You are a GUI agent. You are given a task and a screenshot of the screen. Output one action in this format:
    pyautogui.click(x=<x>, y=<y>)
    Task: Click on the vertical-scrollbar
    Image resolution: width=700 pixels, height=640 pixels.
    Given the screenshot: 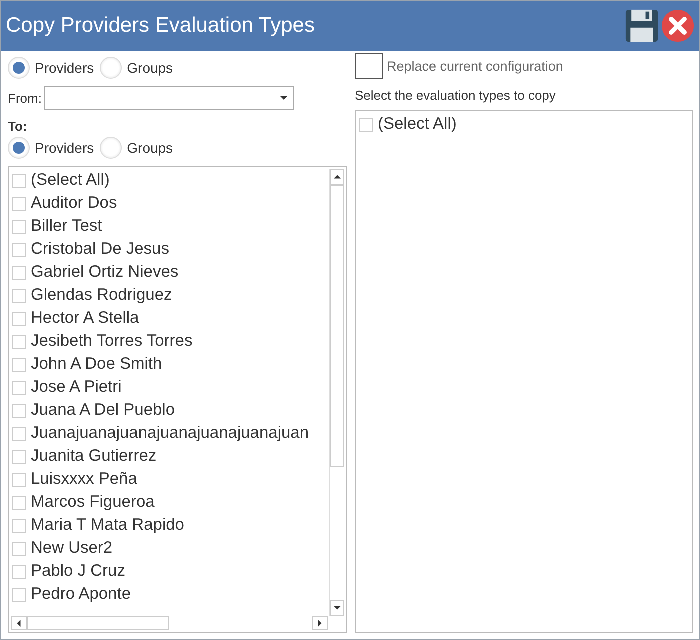 What is the action you would take?
    pyautogui.click(x=336, y=392)
    